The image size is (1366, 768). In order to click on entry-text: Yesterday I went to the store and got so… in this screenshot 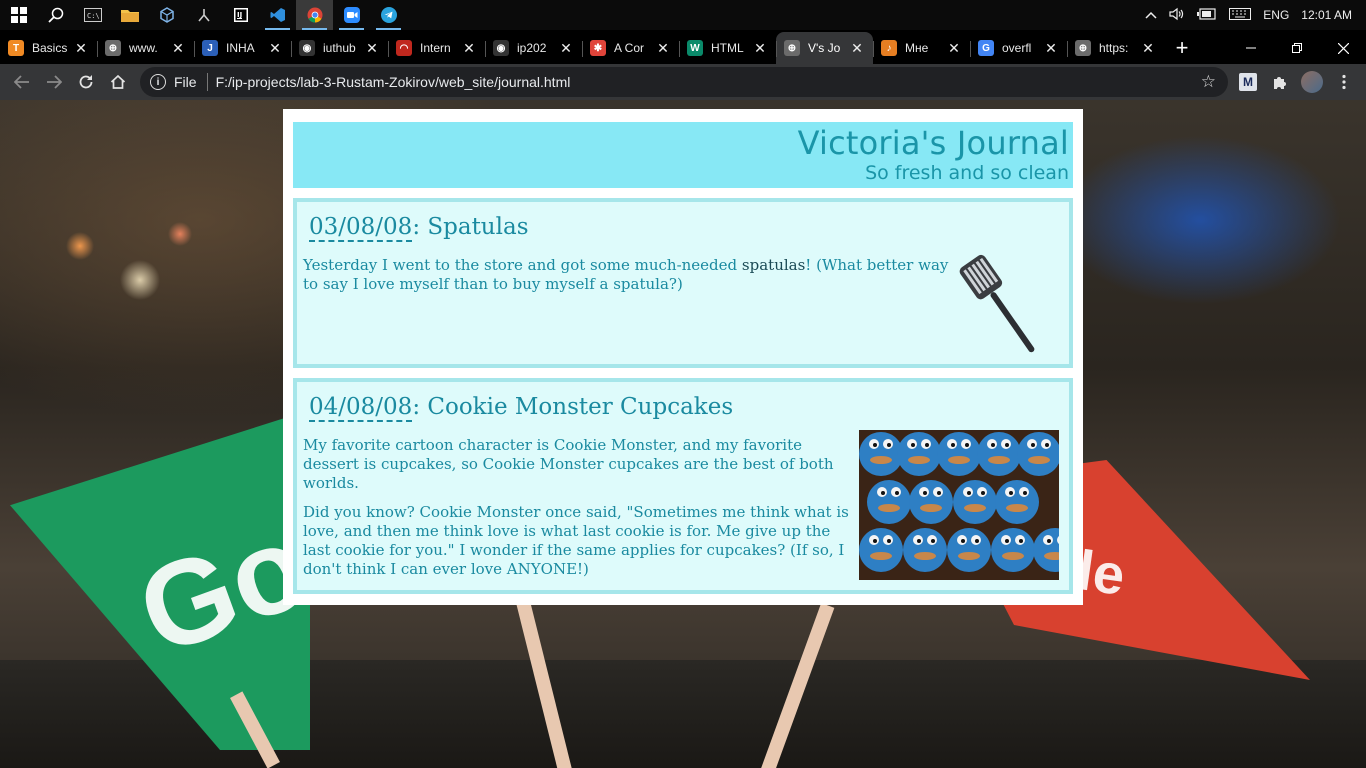, I will do `click(522, 265)`.